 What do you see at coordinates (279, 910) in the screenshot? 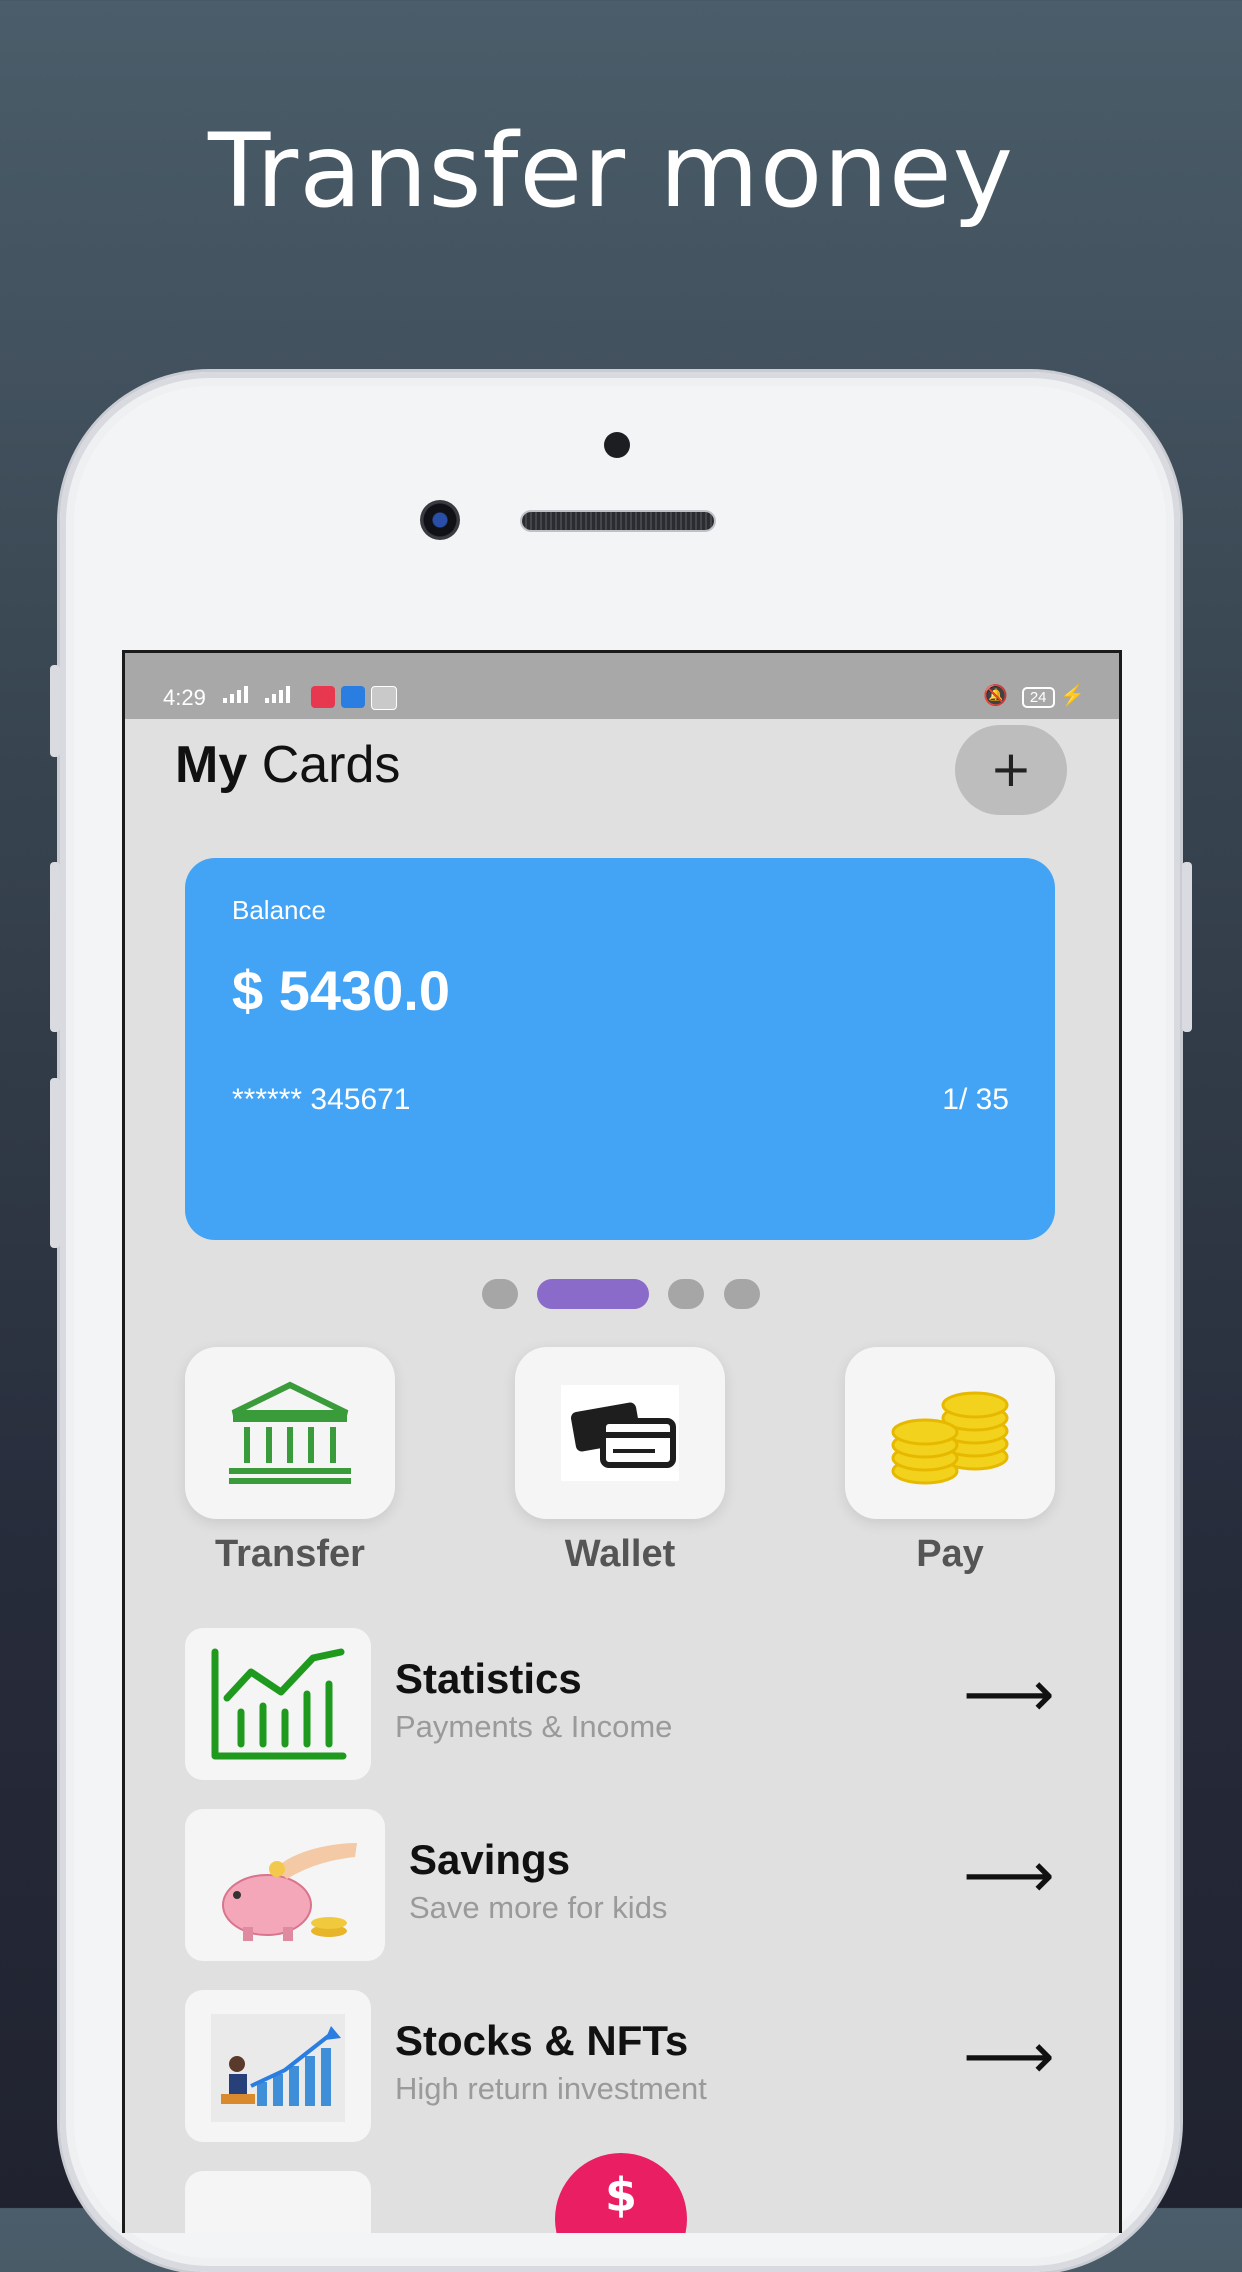
I see `card-balance-label: Balance` at bounding box center [279, 910].